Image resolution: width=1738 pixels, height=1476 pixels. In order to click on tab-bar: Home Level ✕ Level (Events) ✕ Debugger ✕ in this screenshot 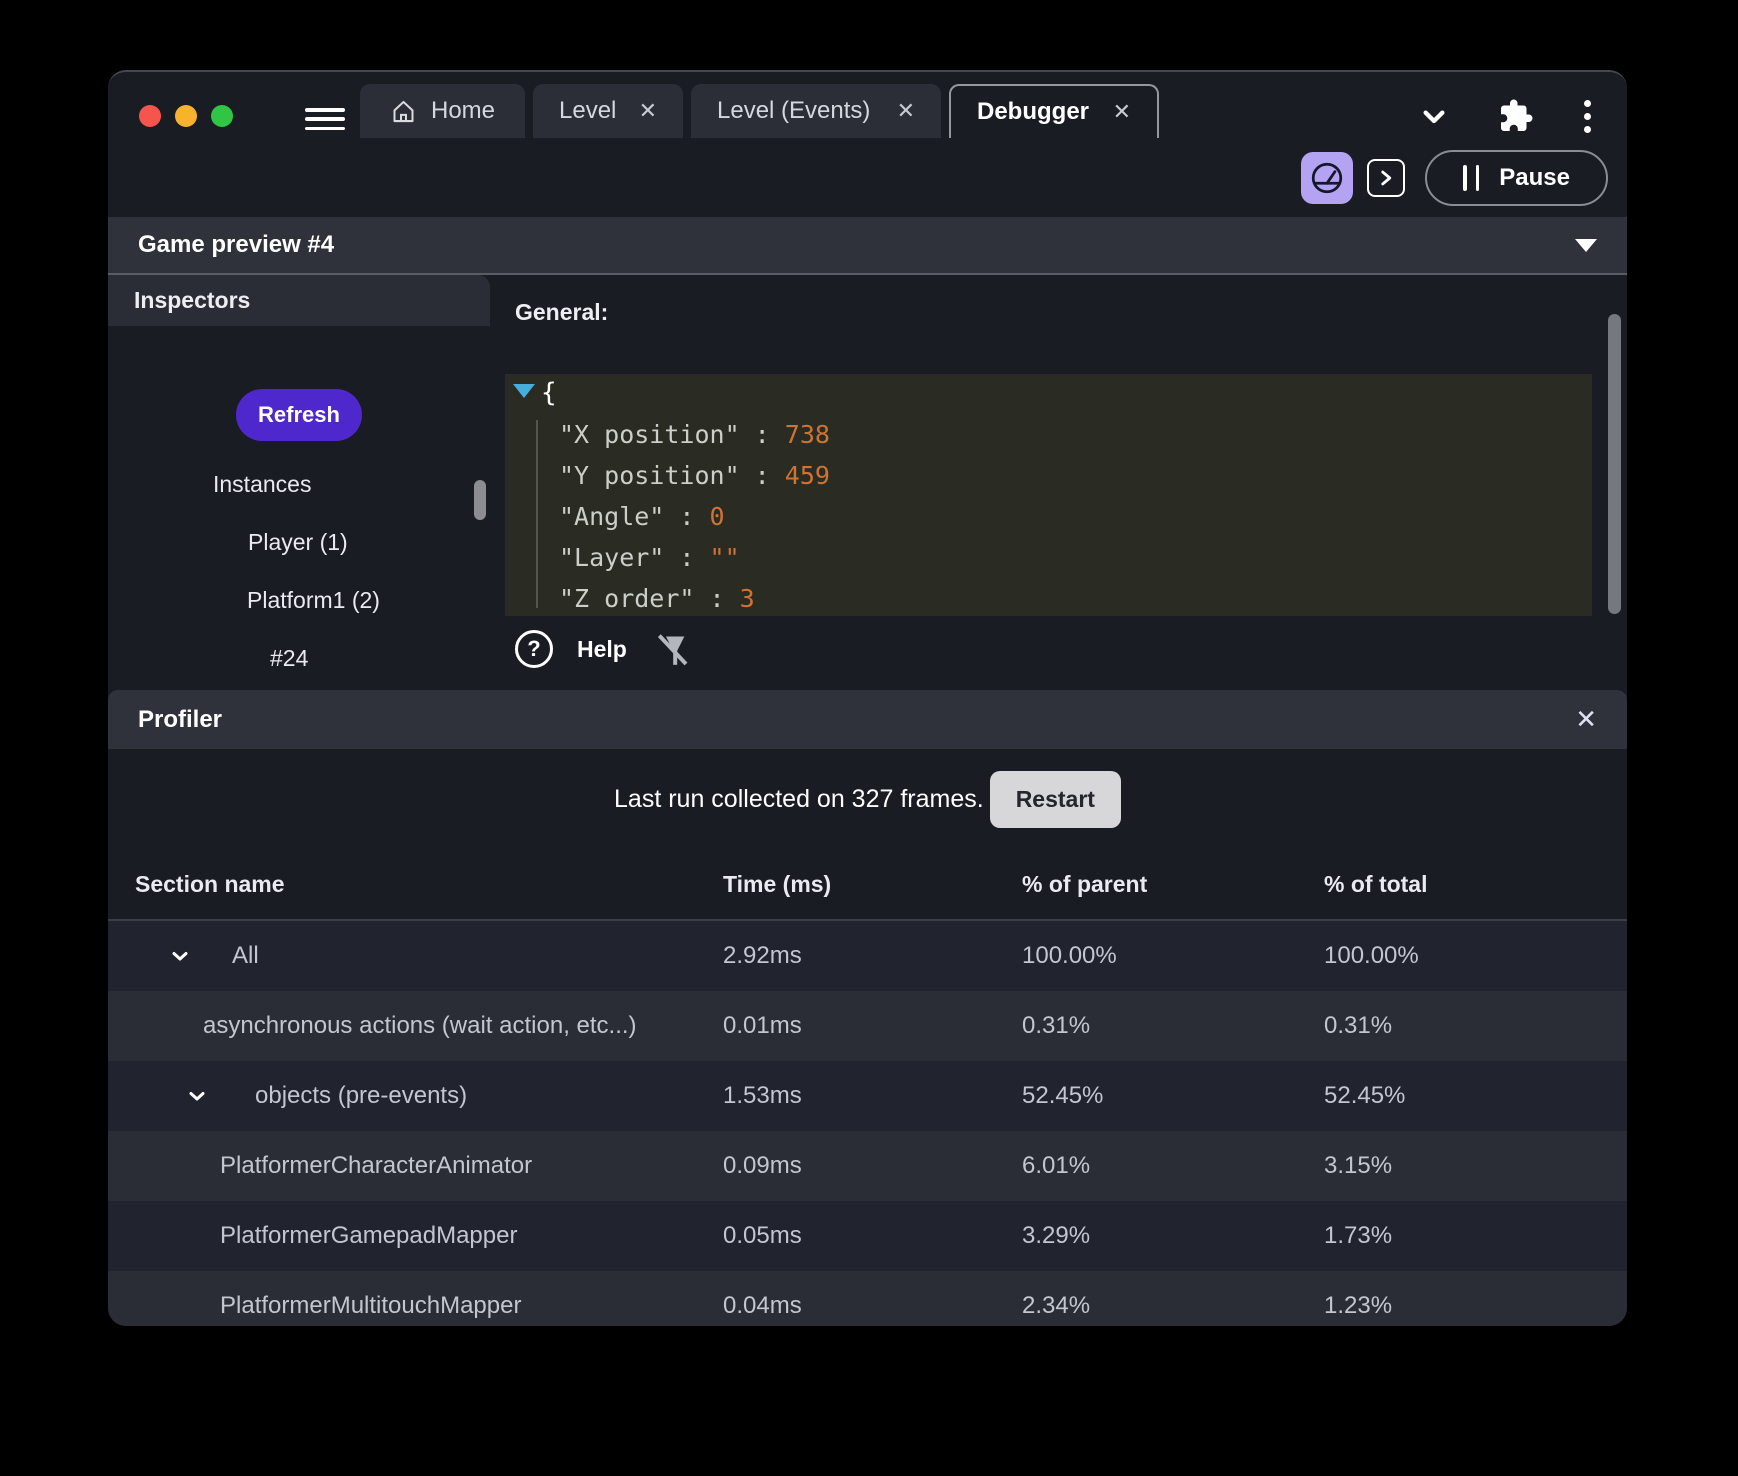, I will do `click(867, 105)`.